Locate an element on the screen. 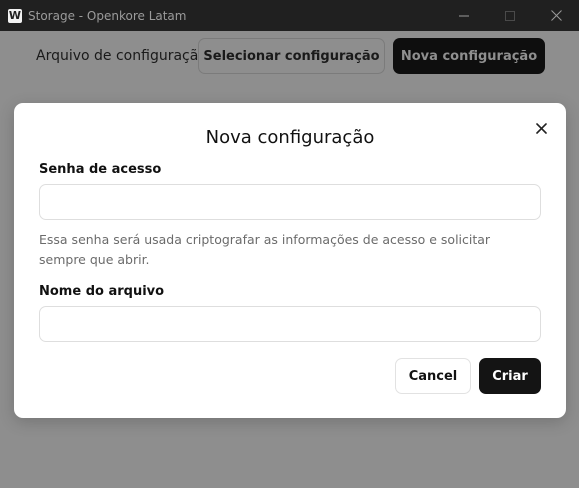 The image size is (579, 488). filename-label: Nome do arquivo is located at coordinates (102, 291).